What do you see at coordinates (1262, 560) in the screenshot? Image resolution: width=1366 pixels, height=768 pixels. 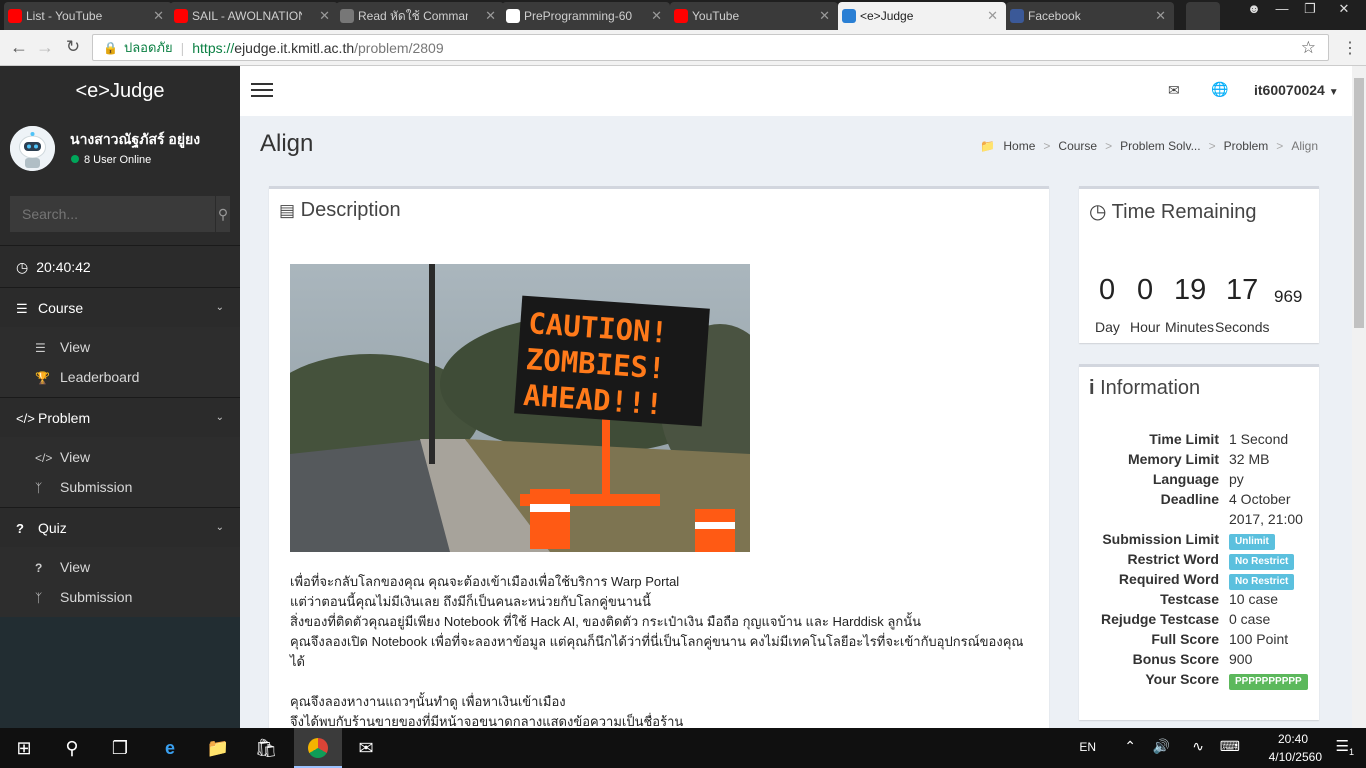 I see `info-badge-cell: No Restrict` at bounding box center [1262, 560].